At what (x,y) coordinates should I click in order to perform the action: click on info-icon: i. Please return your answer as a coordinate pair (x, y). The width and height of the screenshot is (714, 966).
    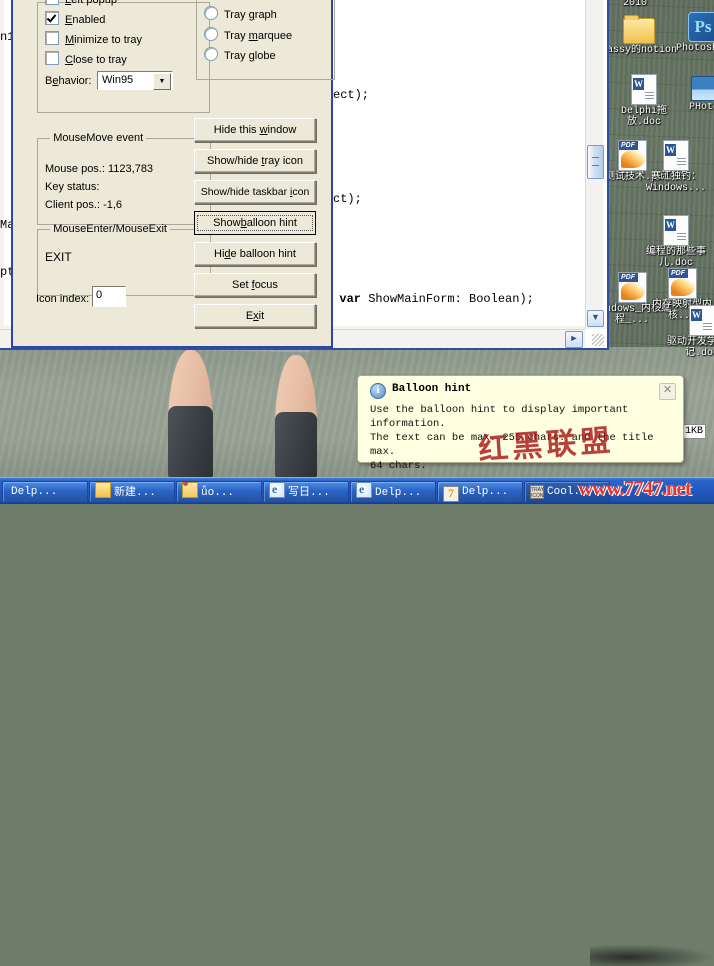
    Looking at the image, I should click on (378, 391).